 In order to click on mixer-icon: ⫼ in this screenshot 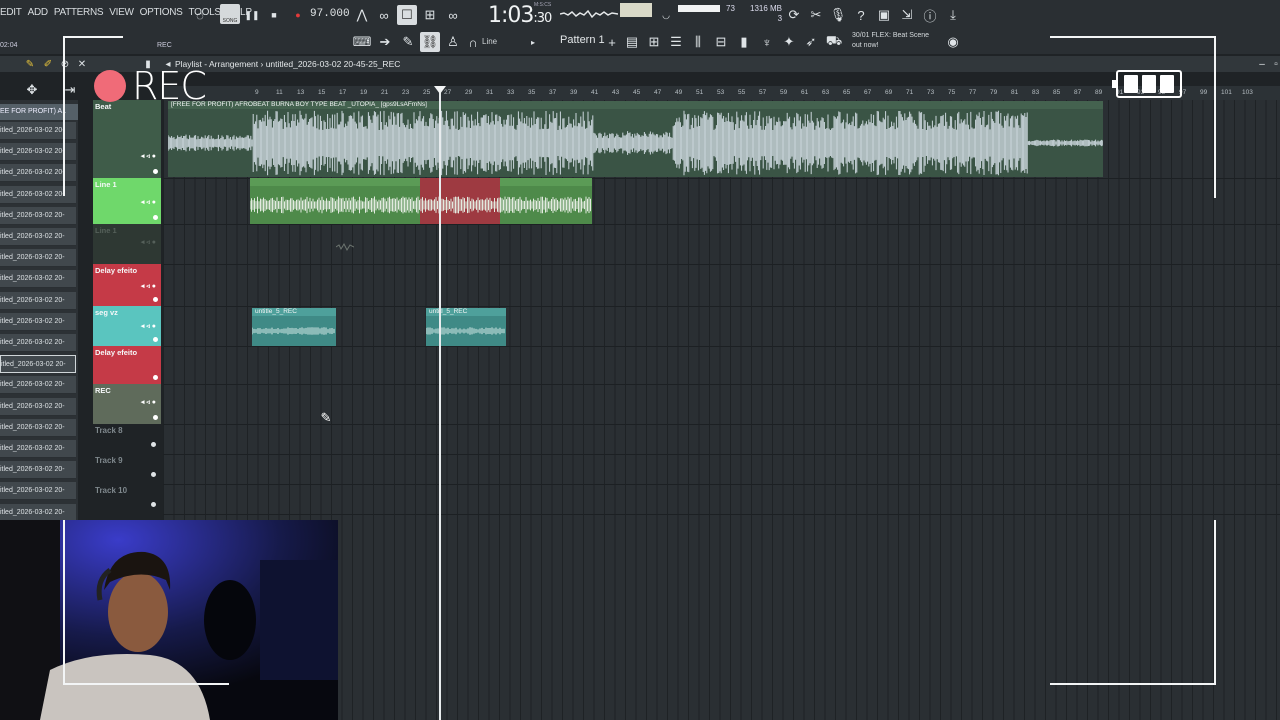, I will do `click(698, 42)`.